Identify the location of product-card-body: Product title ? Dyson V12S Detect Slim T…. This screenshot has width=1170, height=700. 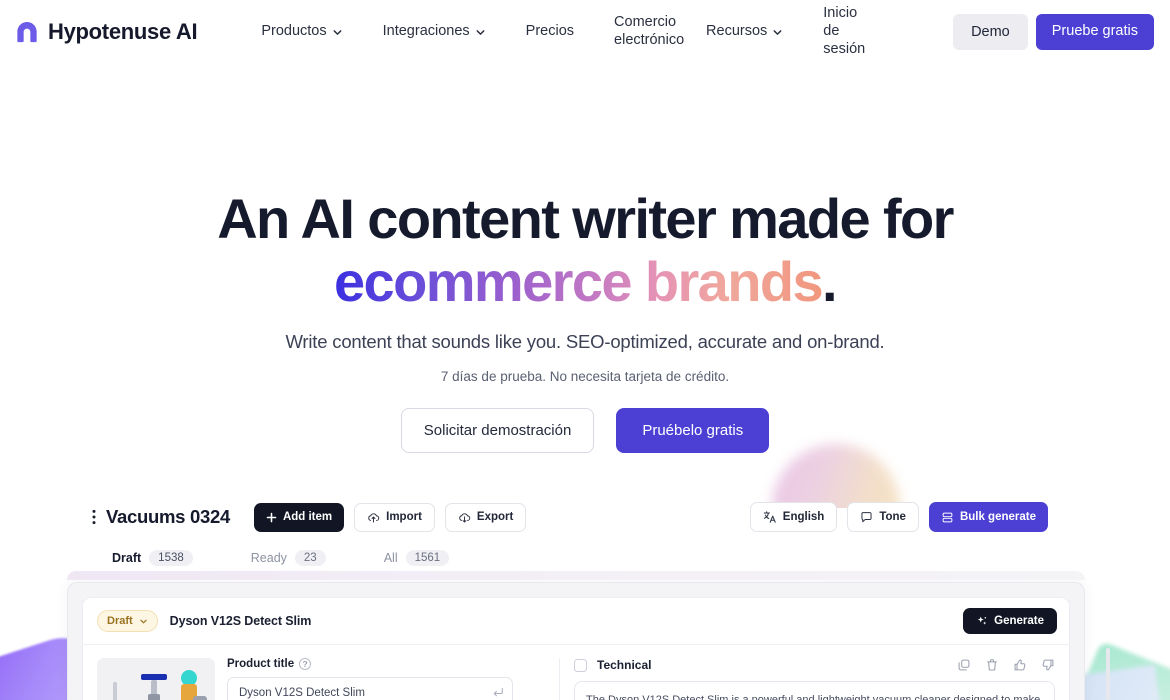
(576, 672).